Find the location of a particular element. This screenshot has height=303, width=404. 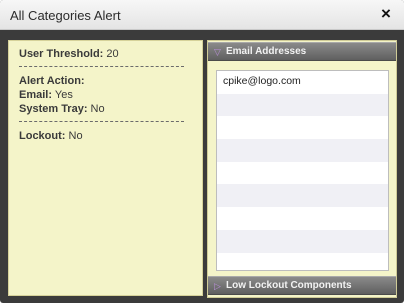

user-threshold-value: 20 is located at coordinates (112, 54).